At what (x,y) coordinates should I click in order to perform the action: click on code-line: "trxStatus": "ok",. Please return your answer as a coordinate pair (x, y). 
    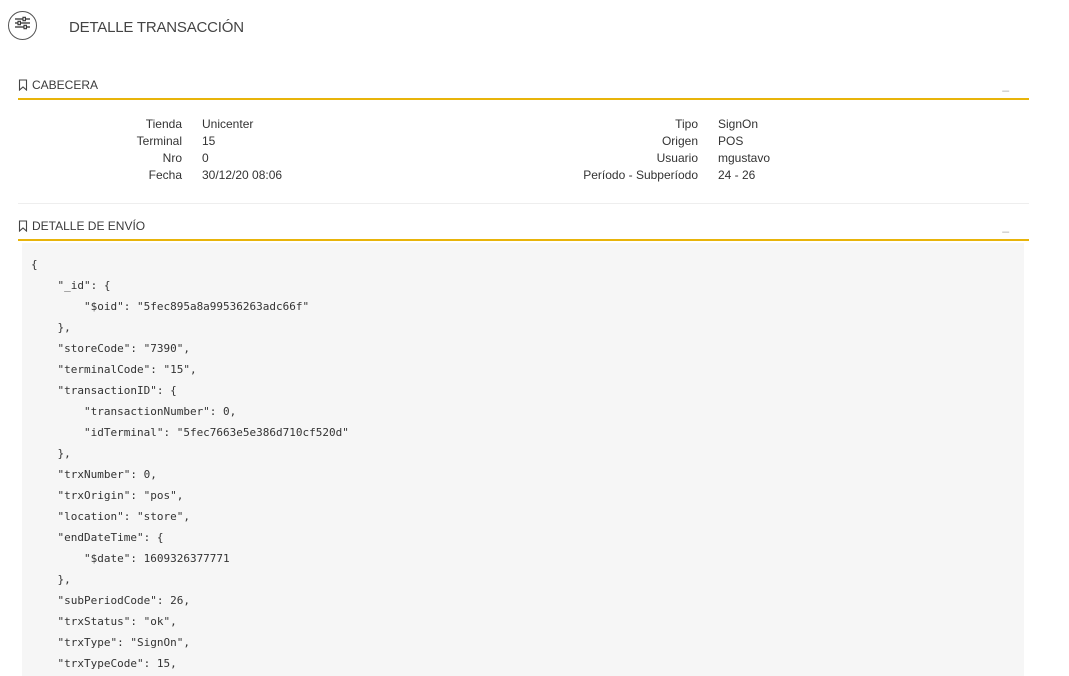
    Looking at the image, I should click on (104, 621).